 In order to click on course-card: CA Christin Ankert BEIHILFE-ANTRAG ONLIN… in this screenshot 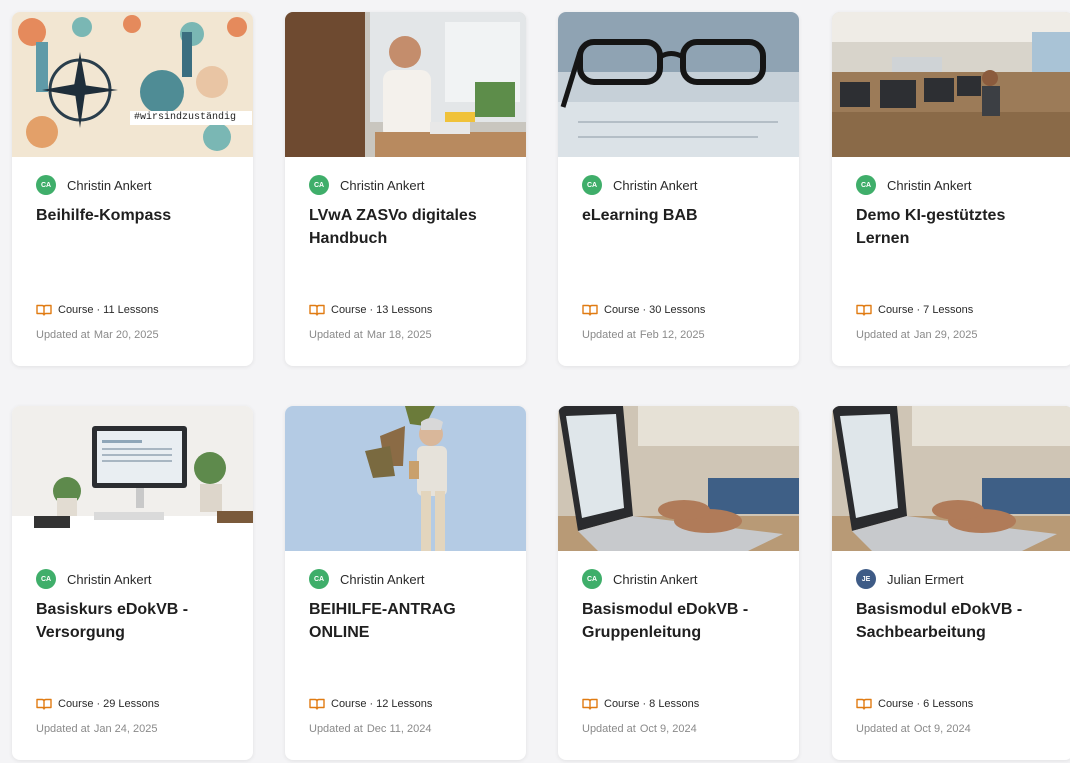, I will do `click(405, 583)`.